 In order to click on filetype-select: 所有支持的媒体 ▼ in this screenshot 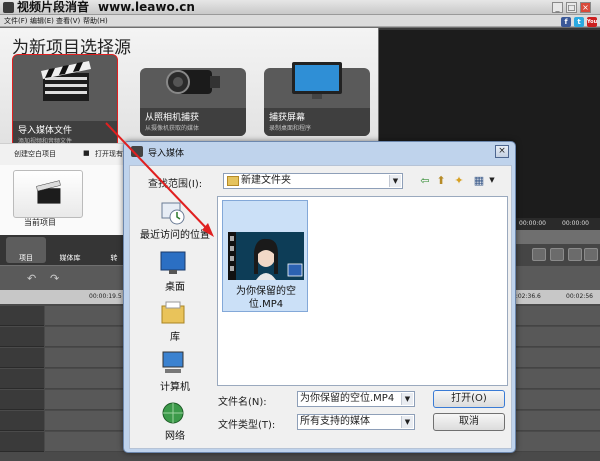, I will do `click(356, 422)`.